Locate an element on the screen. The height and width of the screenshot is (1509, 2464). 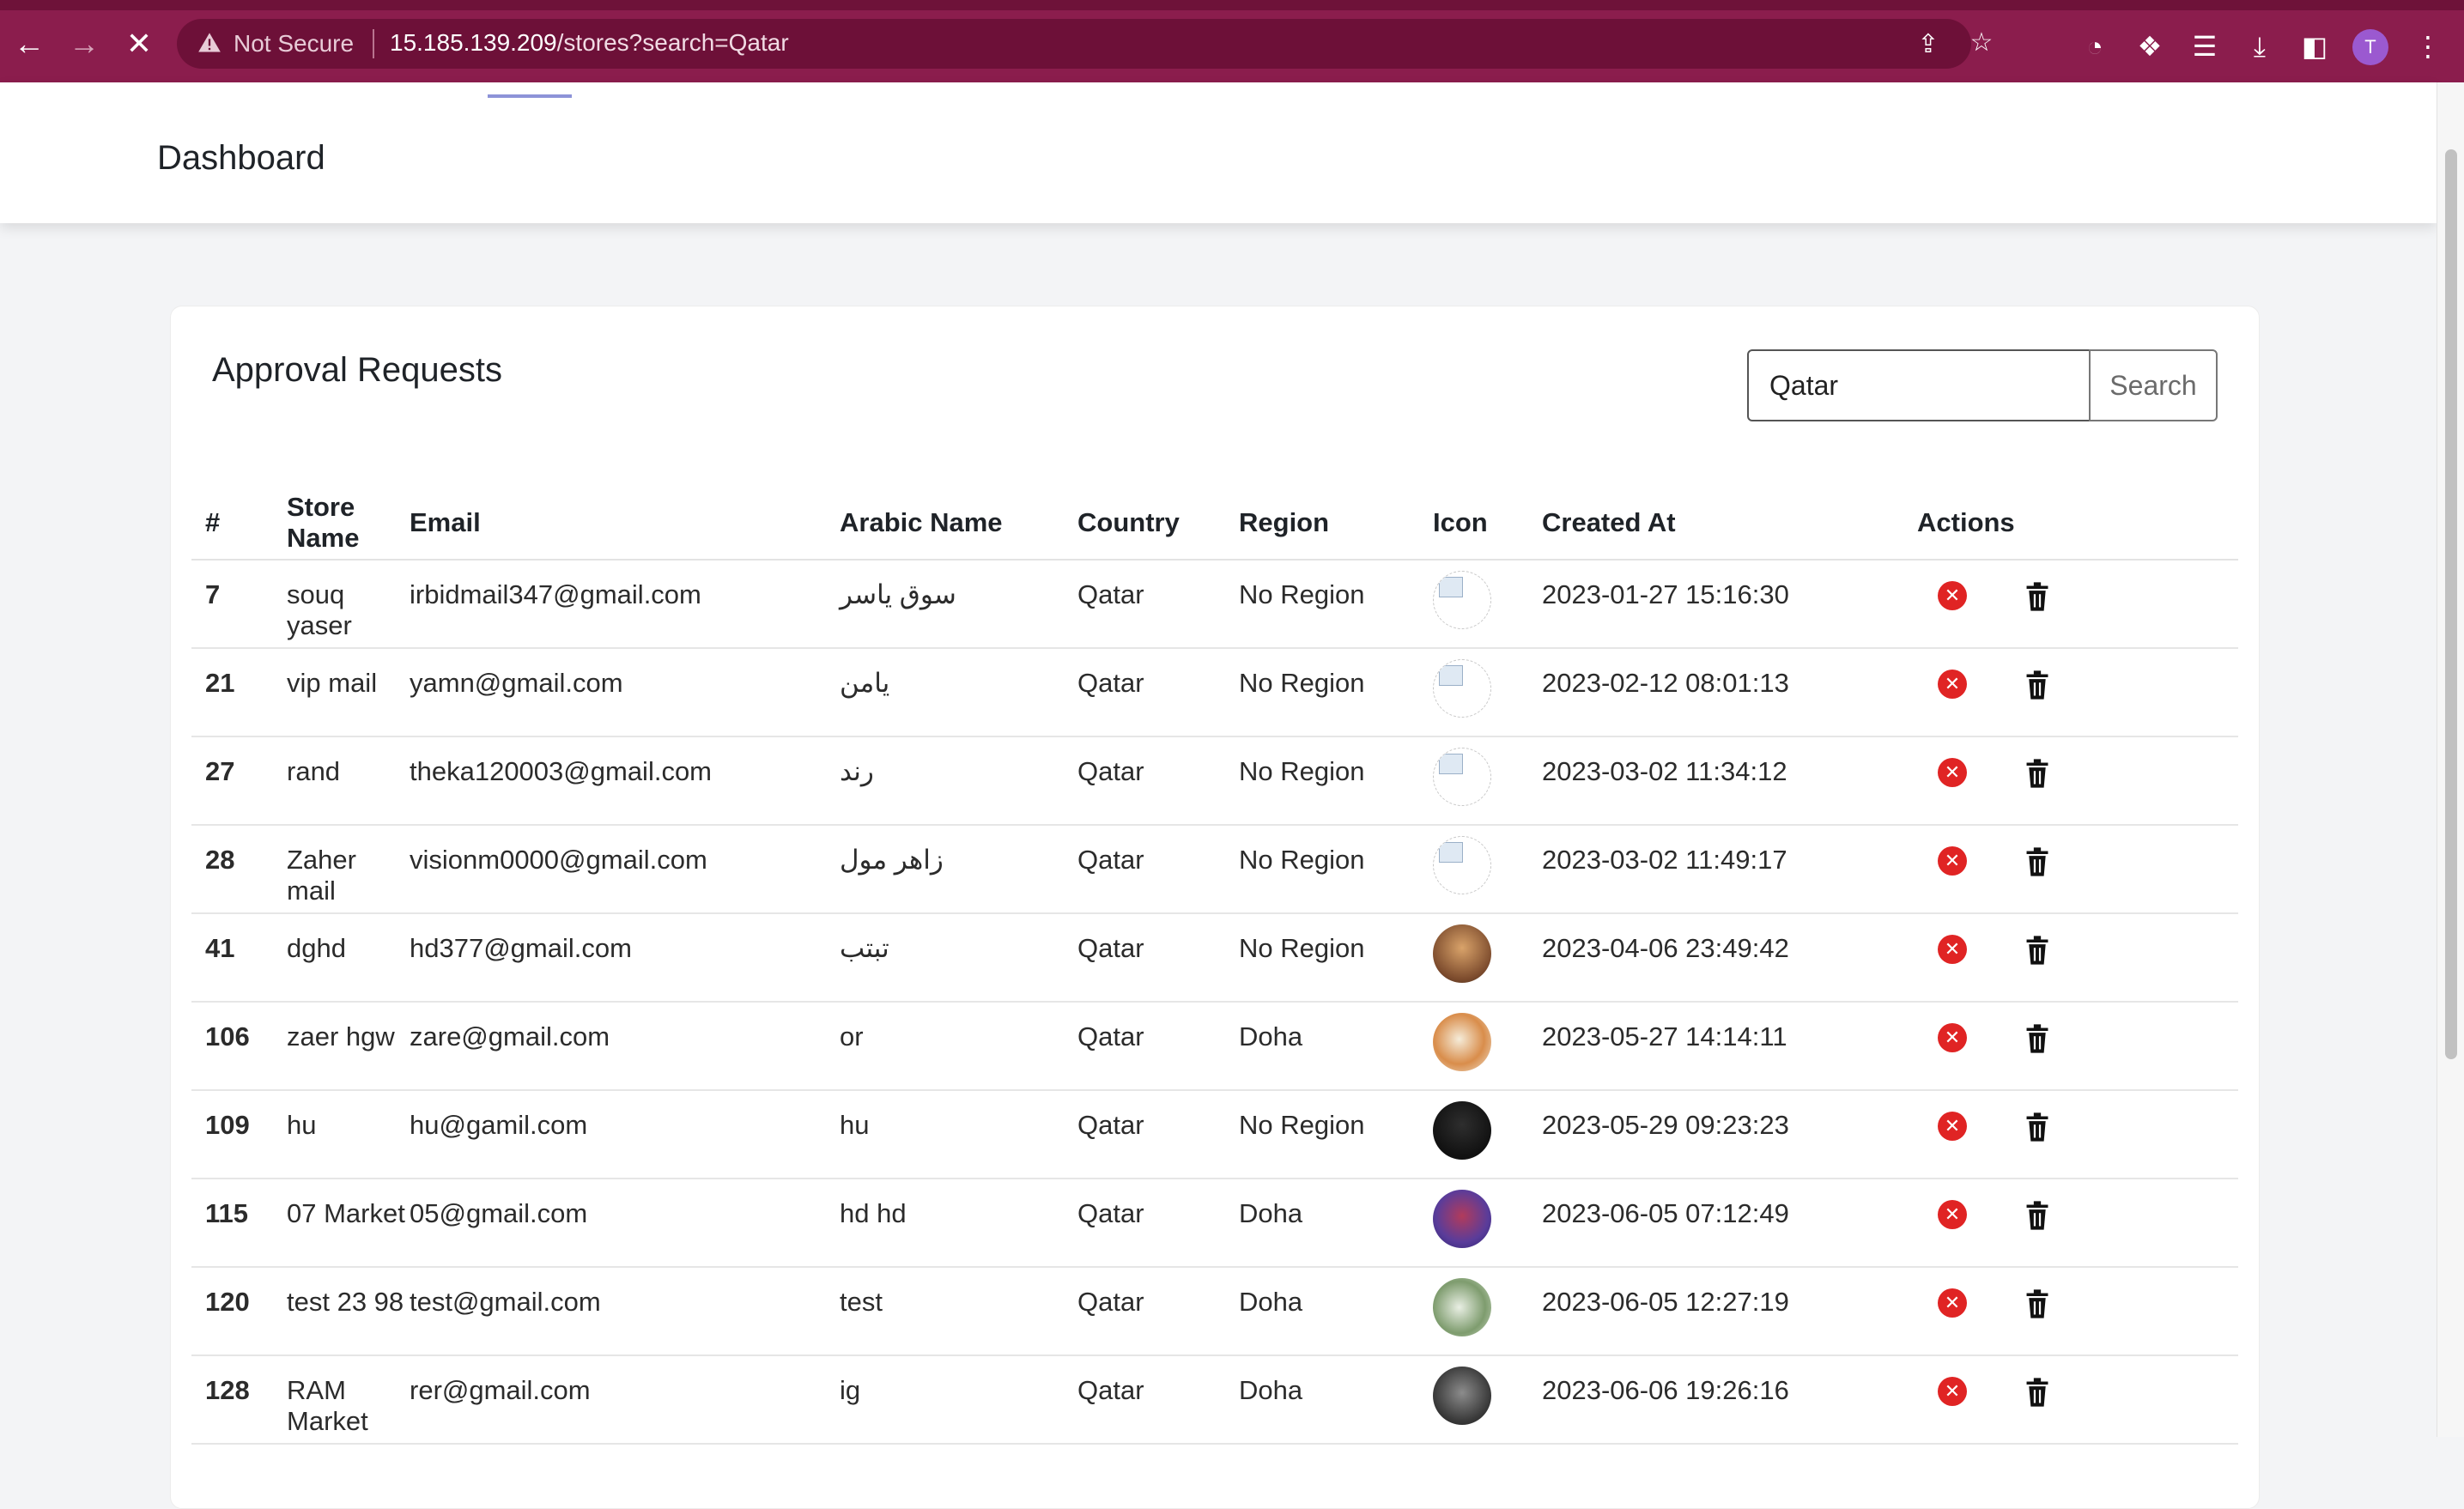
scrollbar-thumb is located at coordinates (2451, 604).